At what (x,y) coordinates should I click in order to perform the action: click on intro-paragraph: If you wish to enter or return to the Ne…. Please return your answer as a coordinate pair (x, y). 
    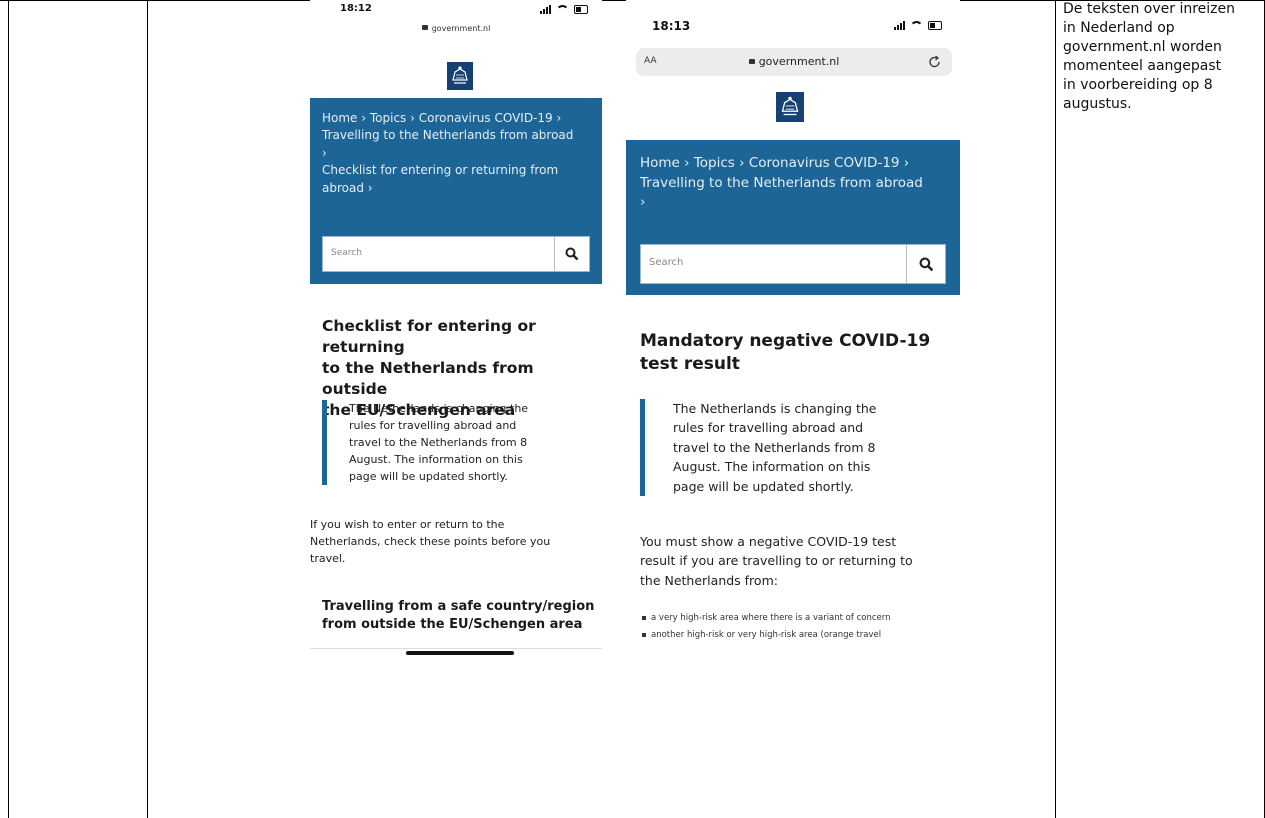
    Looking at the image, I should click on (430, 541).